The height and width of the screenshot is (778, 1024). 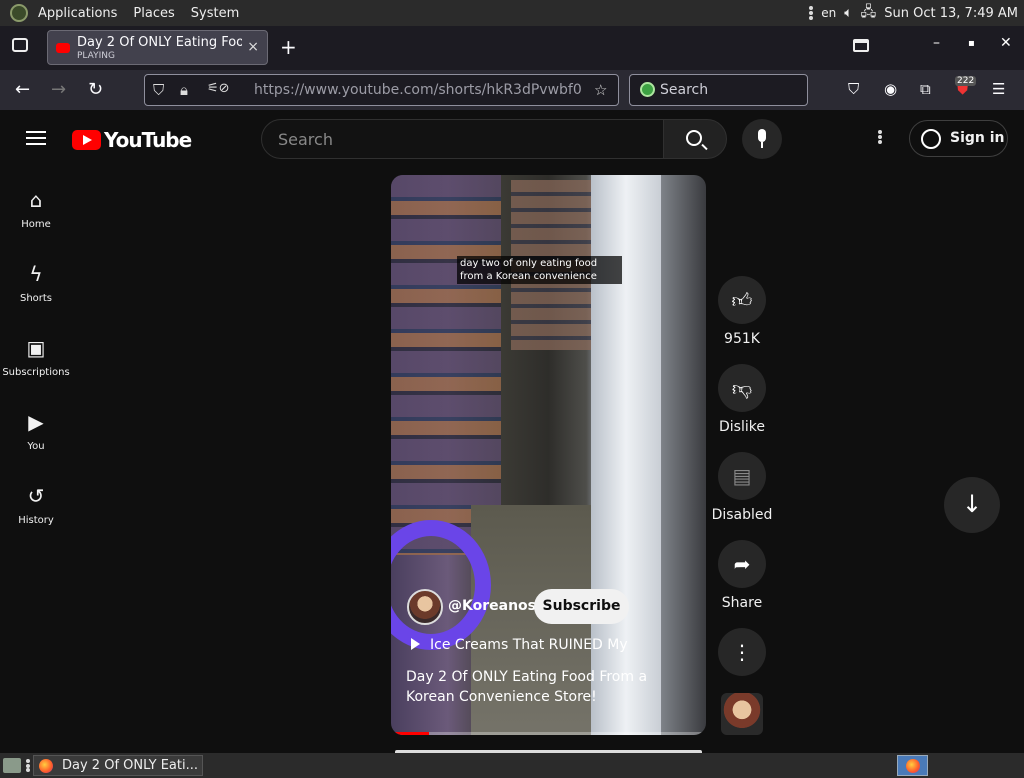 What do you see at coordinates (497, 606) in the screenshot?
I see `channel-name: @Koreanosh` at bounding box center [497, 606].